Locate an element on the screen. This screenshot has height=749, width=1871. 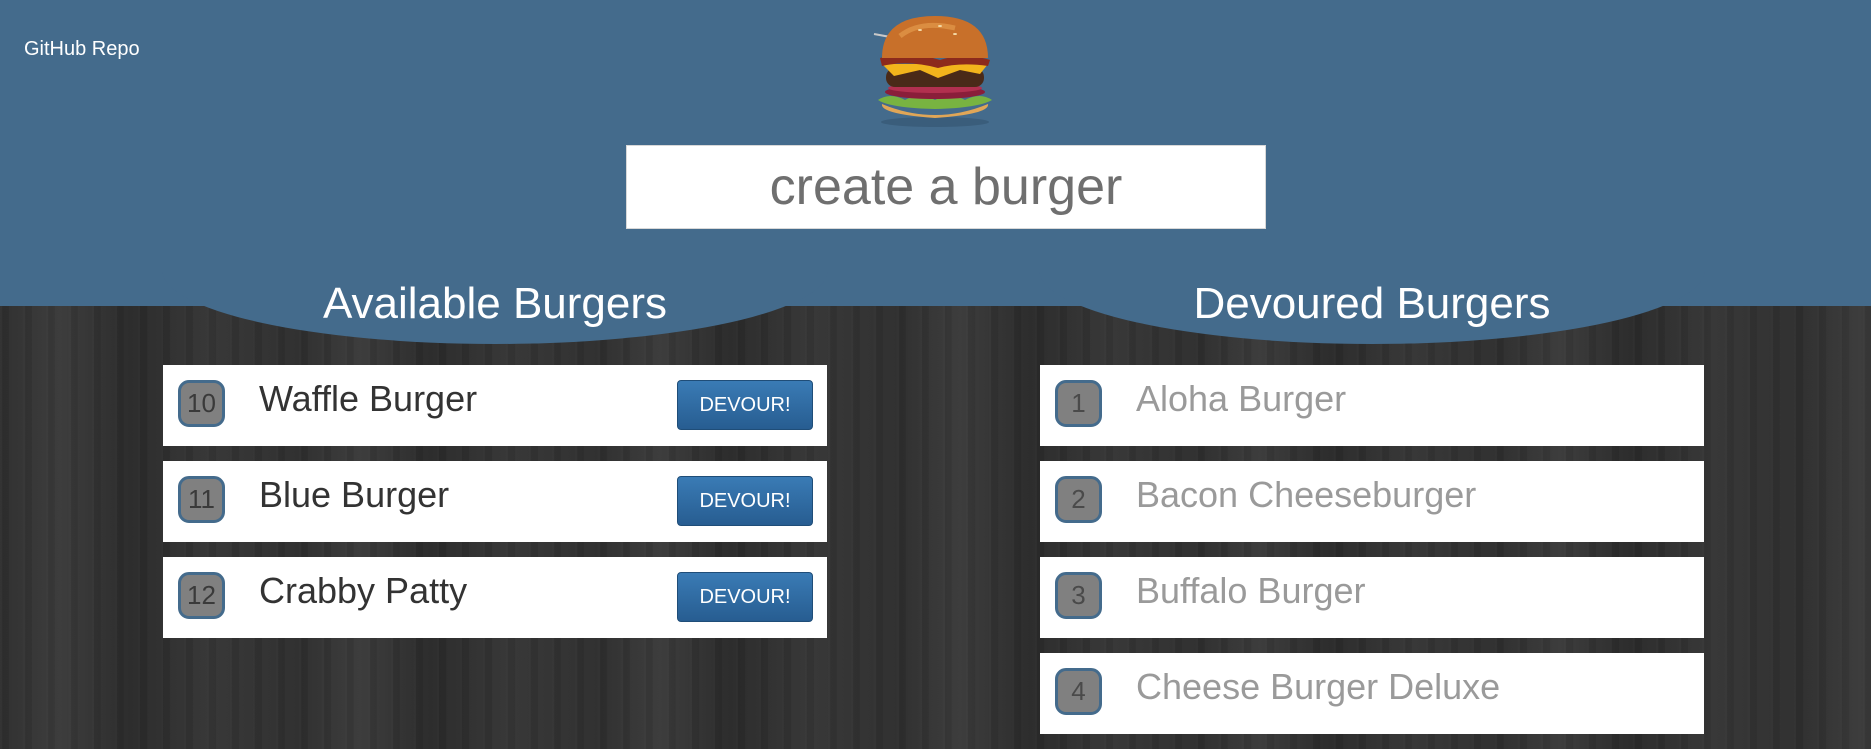
devoured-burgers-title: Devoured Burgers is located at coordinates (1372, 303).